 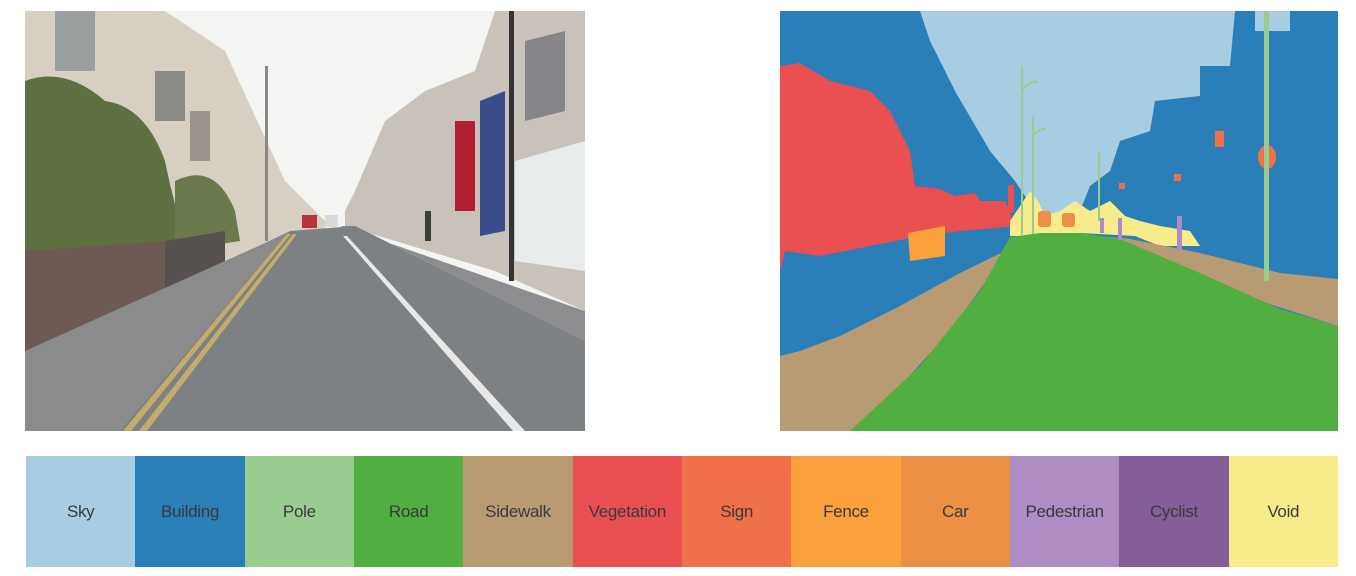 I want to click on legend-label: Road, so click(x=408, y=511).